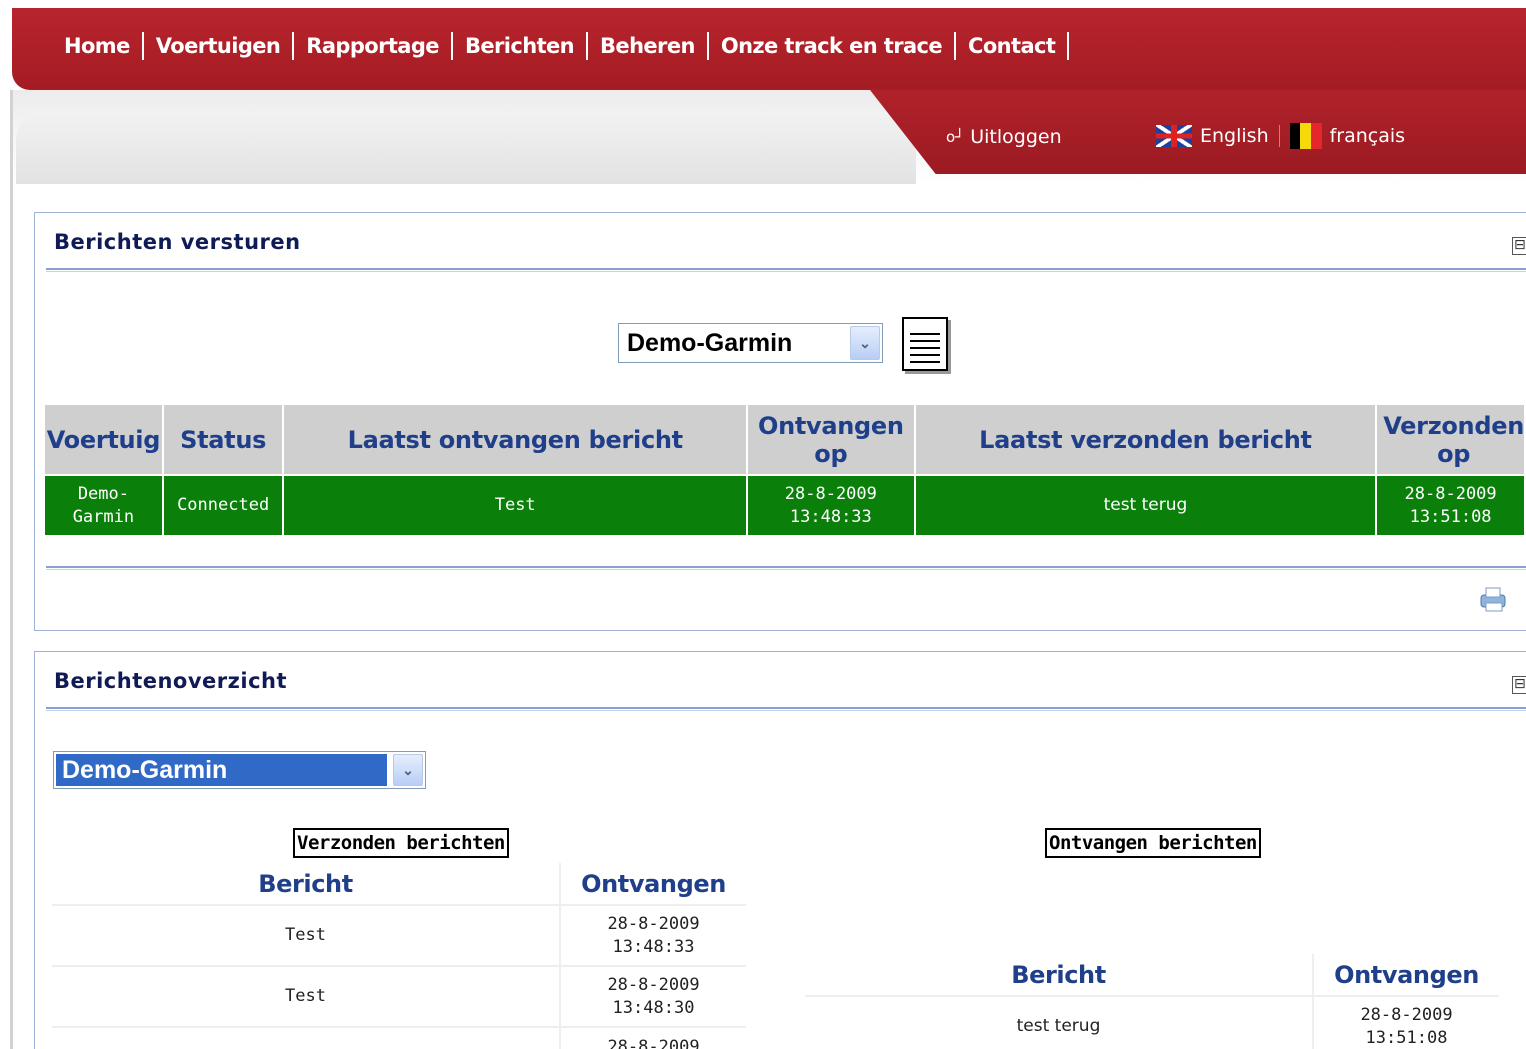 The width and height of the screenshot is (1526, 1049). Describe the element at coordinates (515, 440) in the screenshot. I see `column-header: Laatst ontvangen bericht` at that location.